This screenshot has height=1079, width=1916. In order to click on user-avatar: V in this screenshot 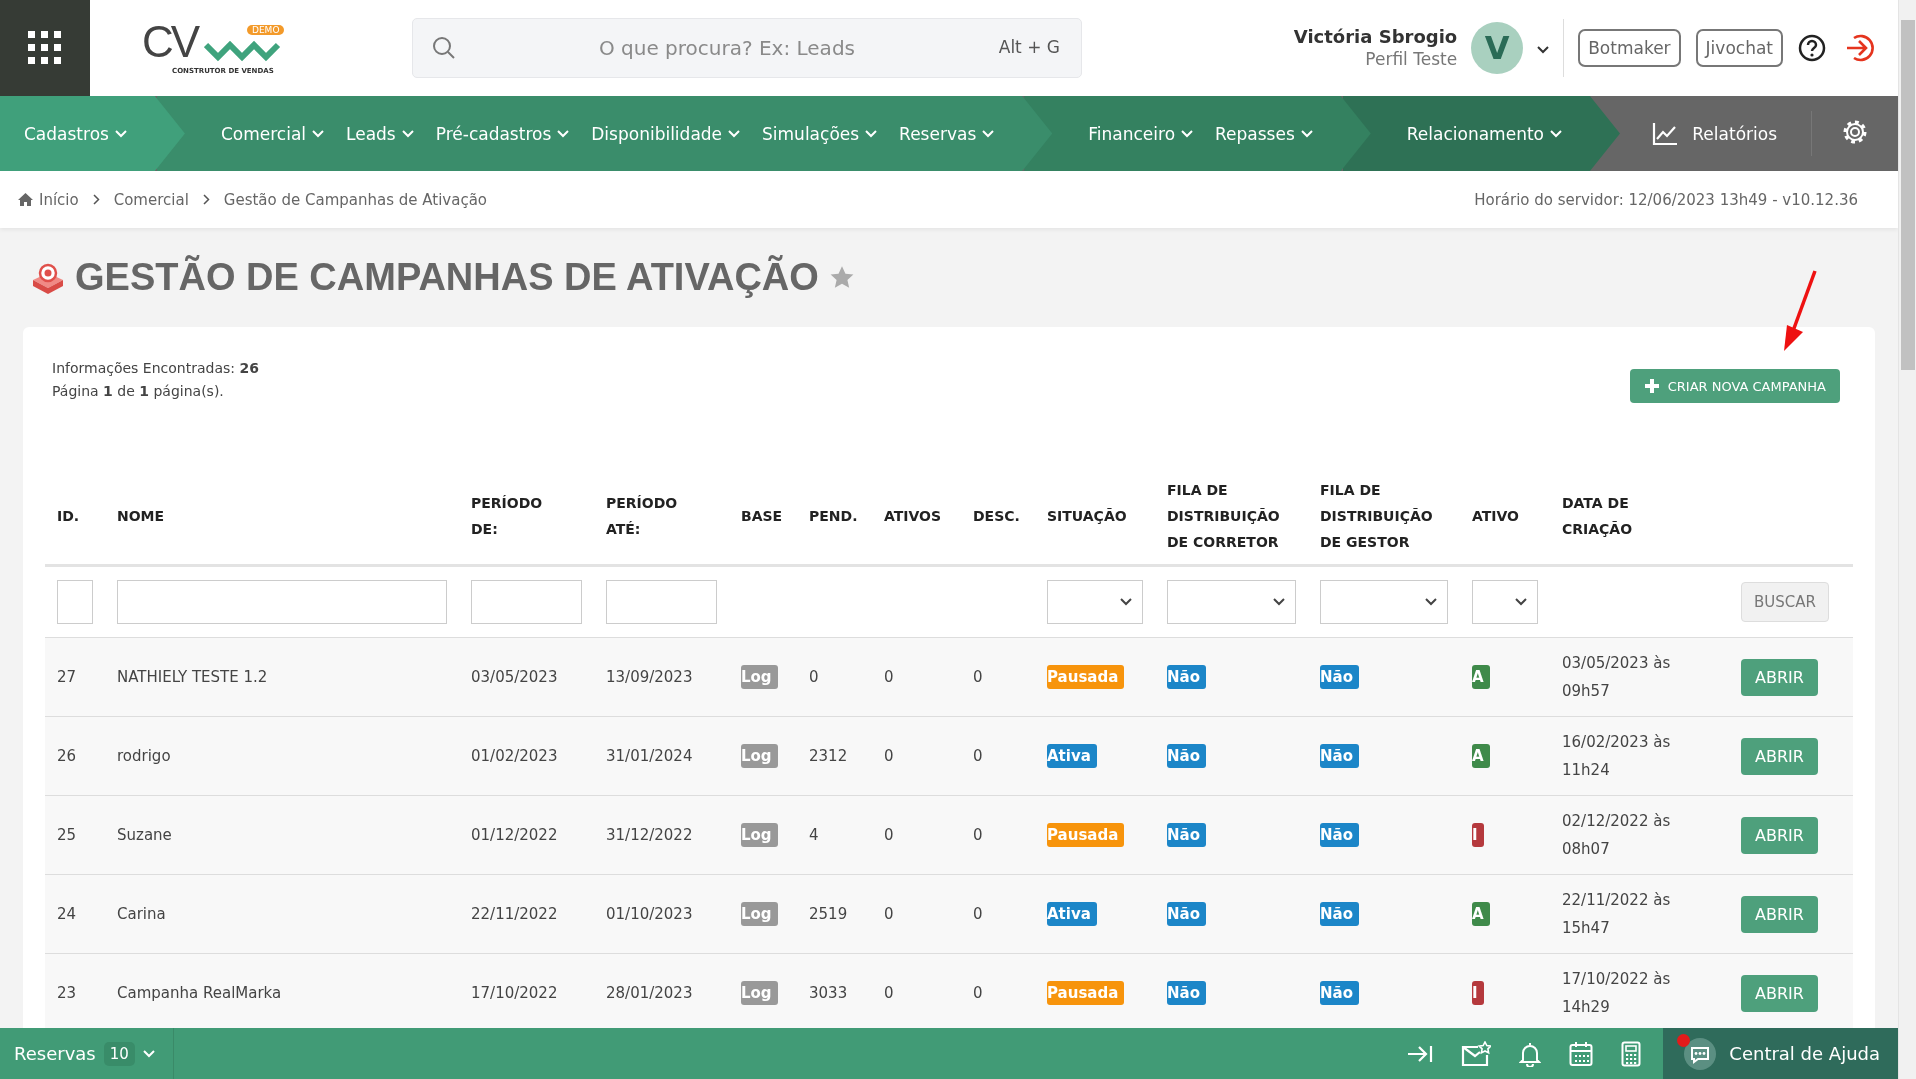, I will do `click(1497, 48)`.